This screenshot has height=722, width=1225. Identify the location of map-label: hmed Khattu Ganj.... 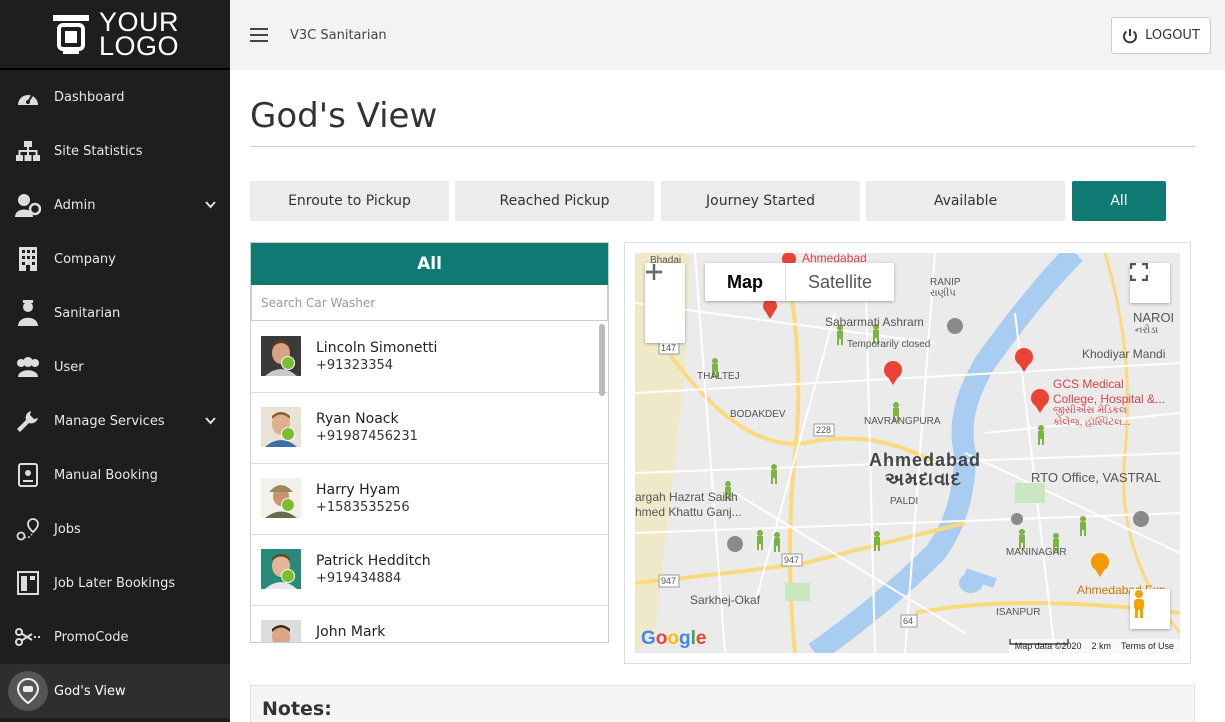
(688, 512).